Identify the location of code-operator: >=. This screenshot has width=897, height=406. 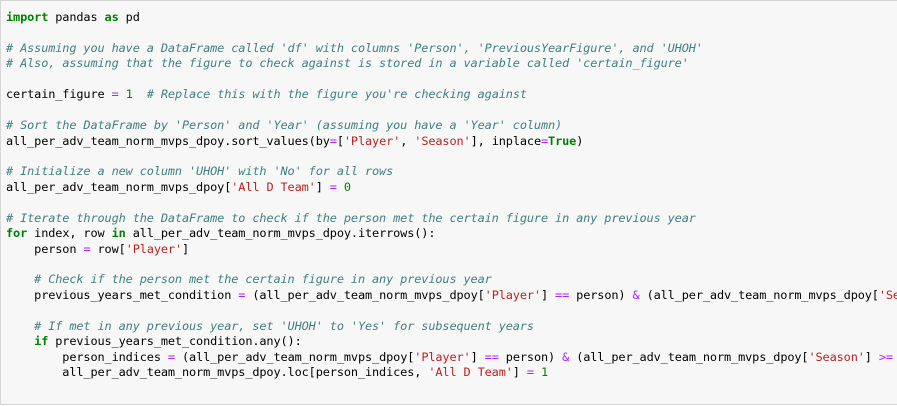
(885, 356).